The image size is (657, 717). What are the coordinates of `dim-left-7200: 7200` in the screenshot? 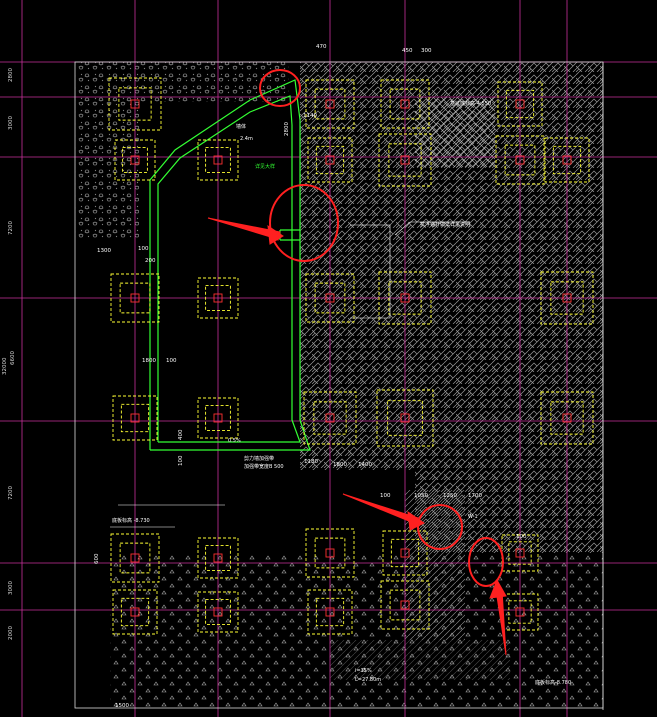 It's located at (11, 228).